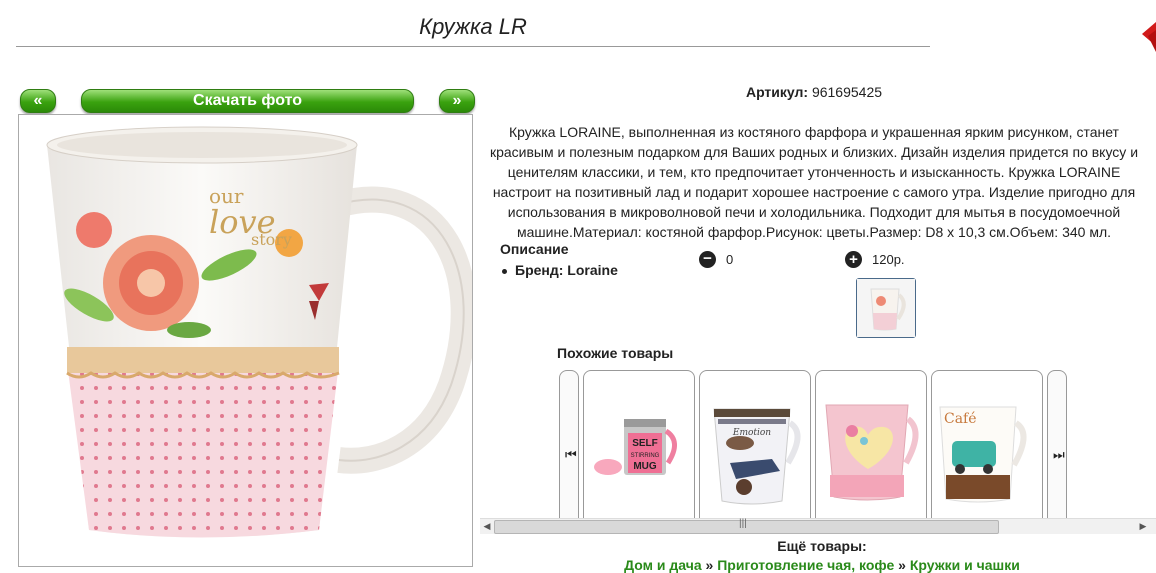 Image resolution: width=1156 pixels, height=573 pixels. I want to click on cafe-mug-image: Café, so click(983, 454).